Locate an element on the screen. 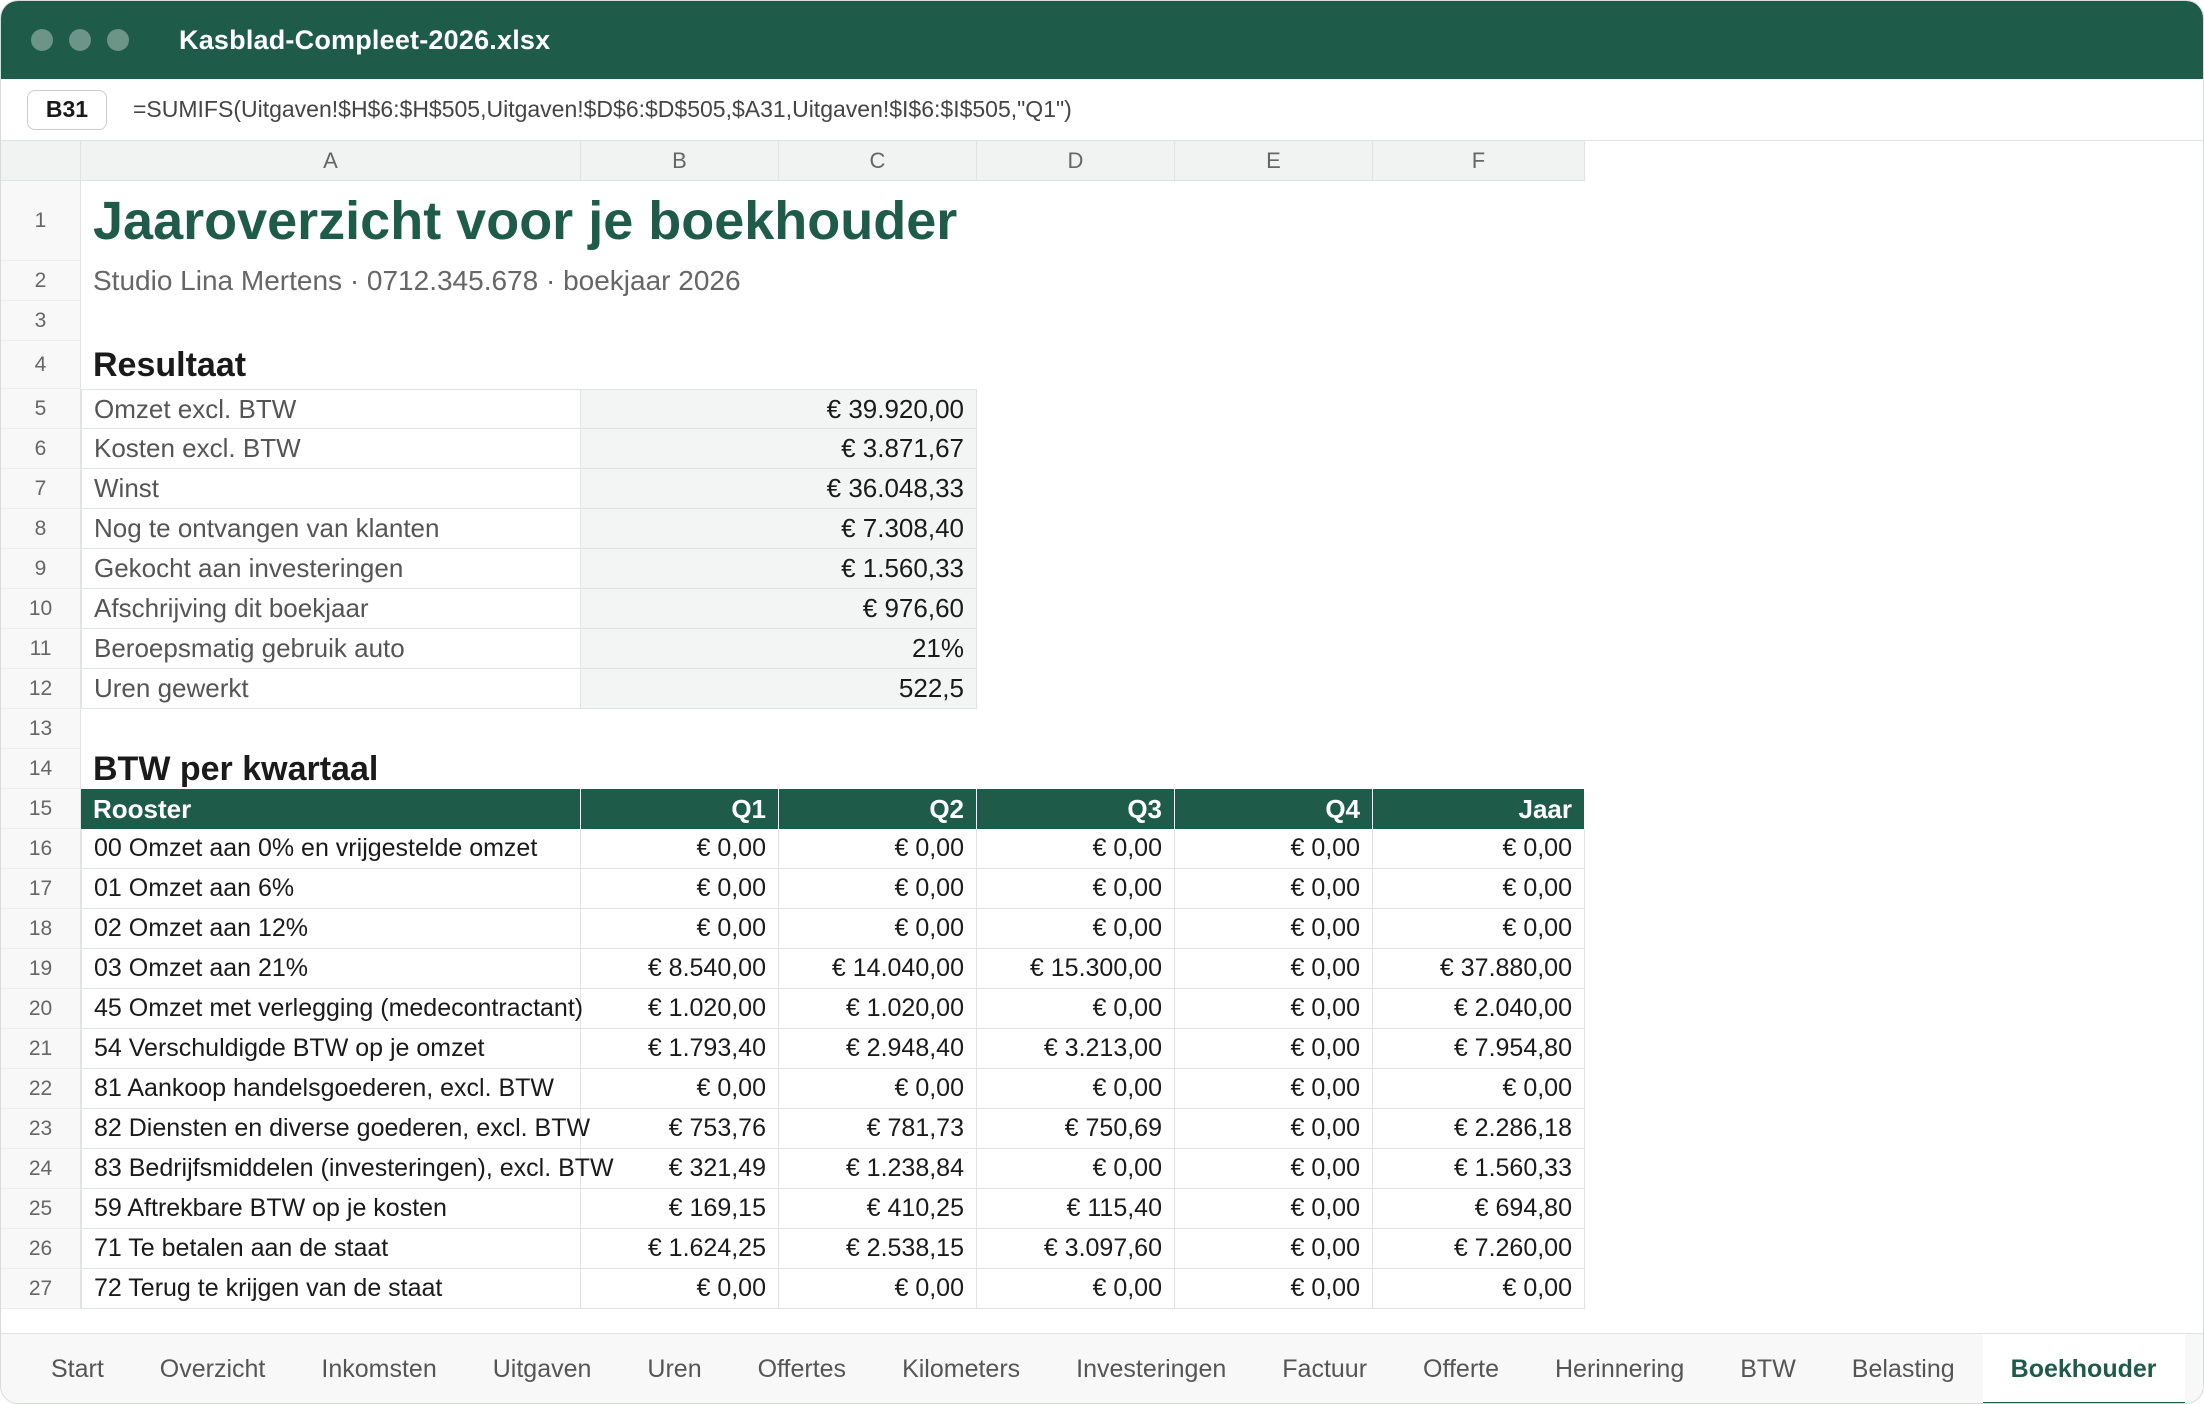 Image resolution: width=2204 pixels, height=1404 pixels. btw-value-q2: € 781,73 is located at coordinates (878, 1129).